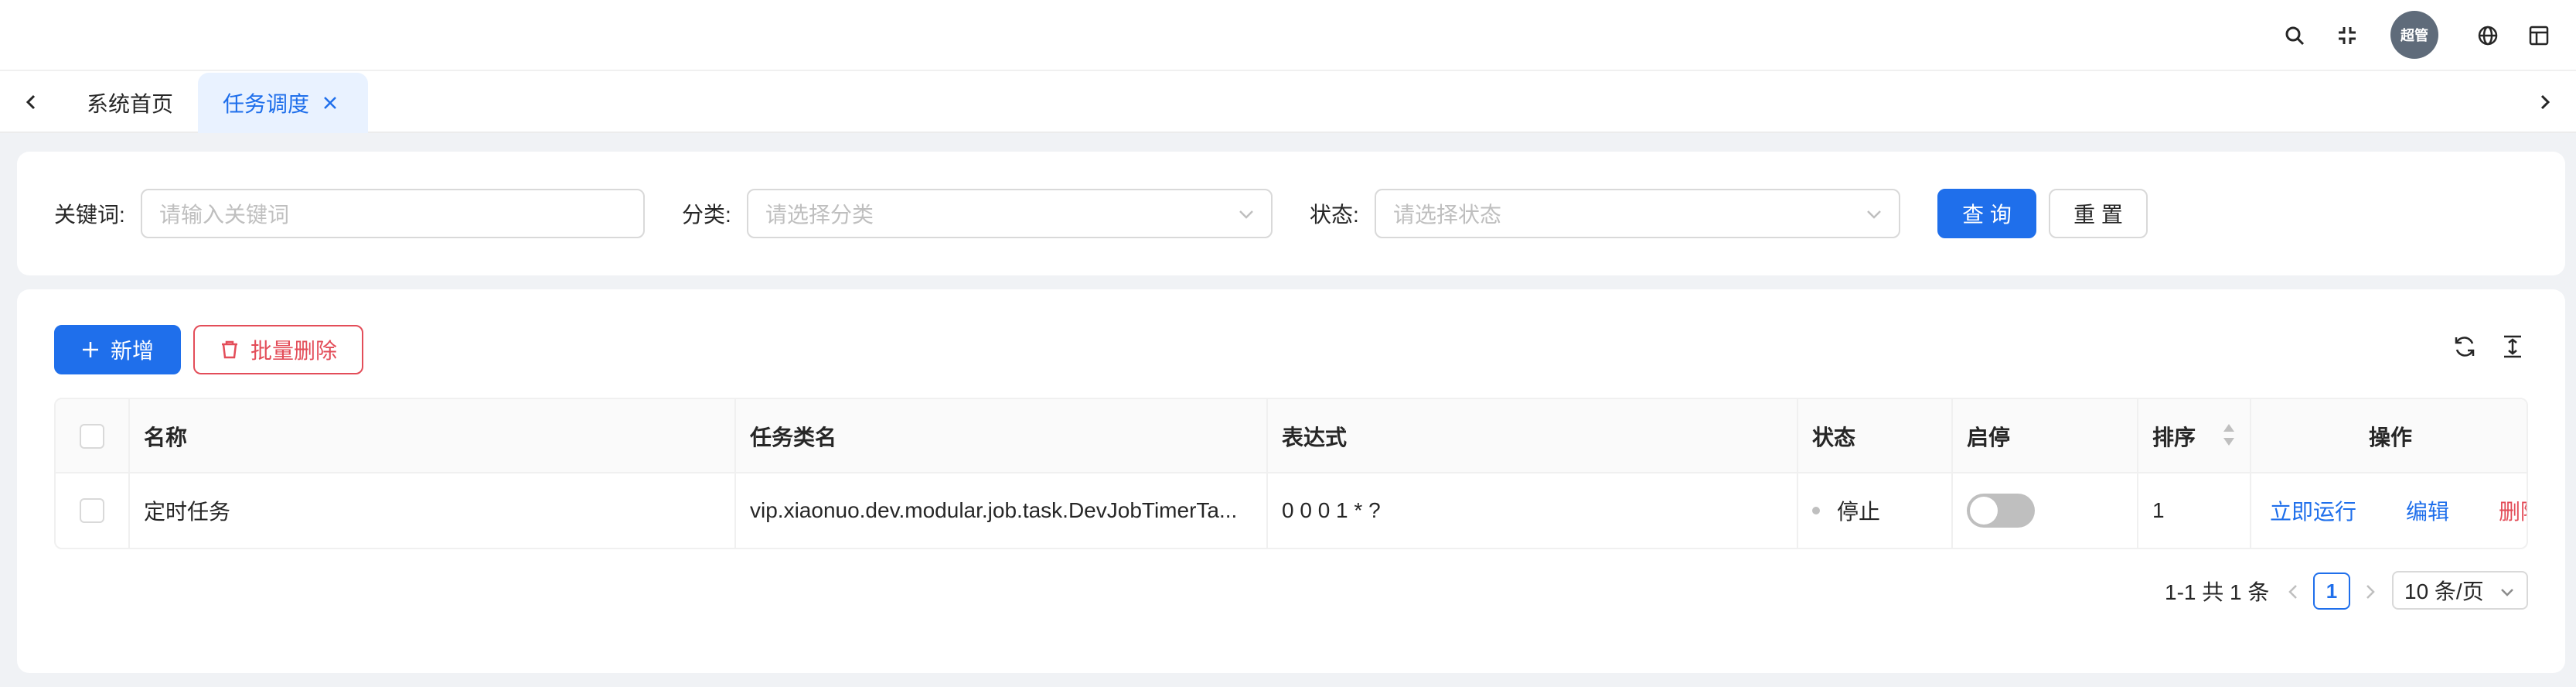  What do you see at coordinates (330, 102) in the screenshot?
I see `close-icon` at bounding box center [330, 102].